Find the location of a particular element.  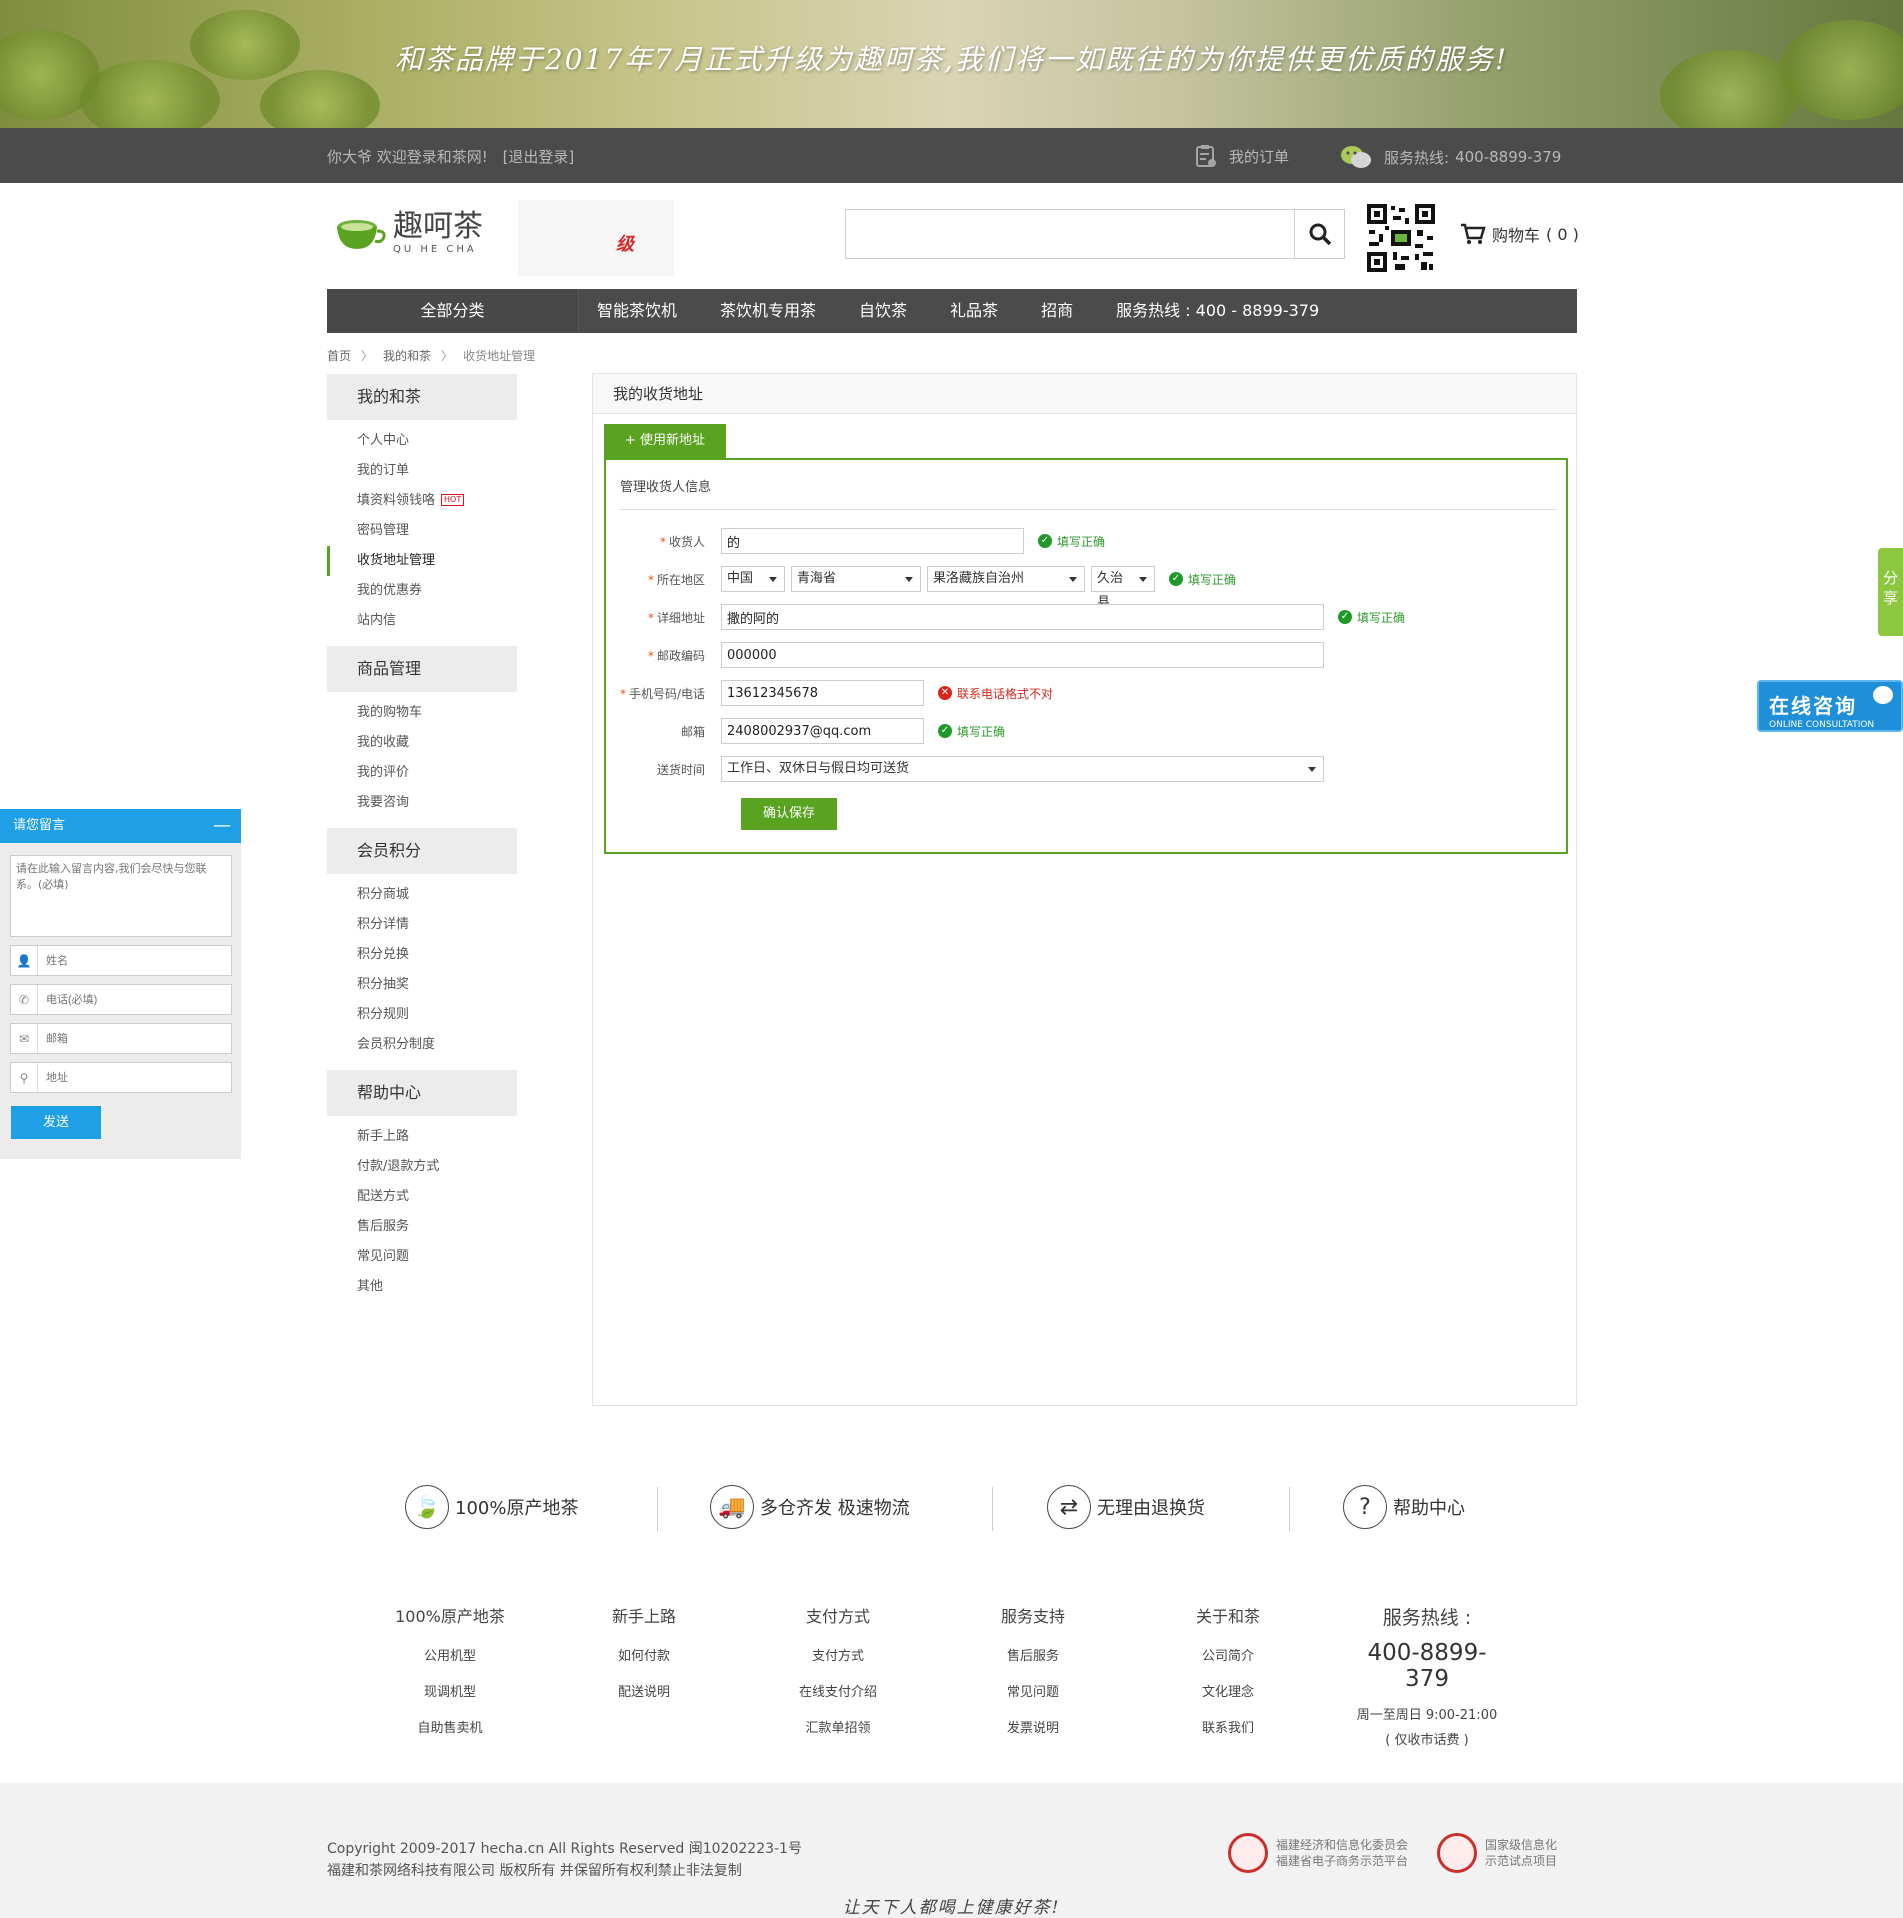

footer-link: 在线支付介绍 is located at coordinates (838, 1703).